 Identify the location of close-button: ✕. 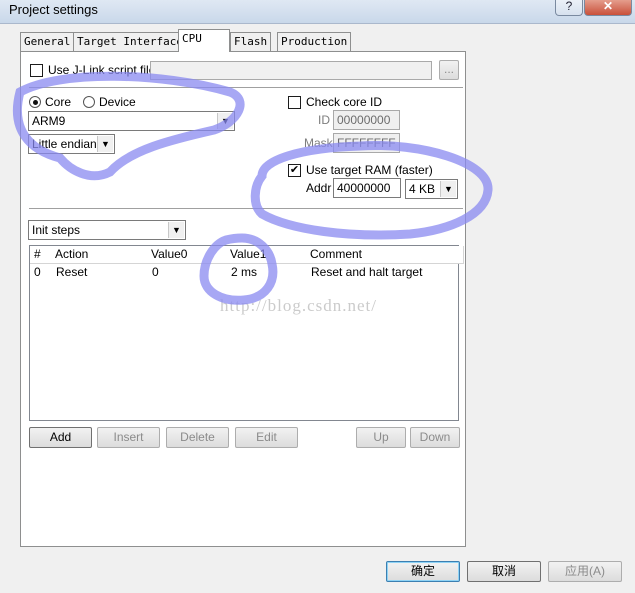
(608, 8).